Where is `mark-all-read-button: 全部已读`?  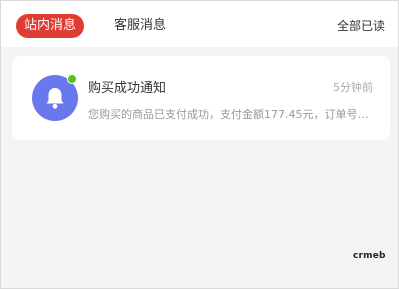
mark-all-read-button: 全部已读 is located at coordinates (361, 26).